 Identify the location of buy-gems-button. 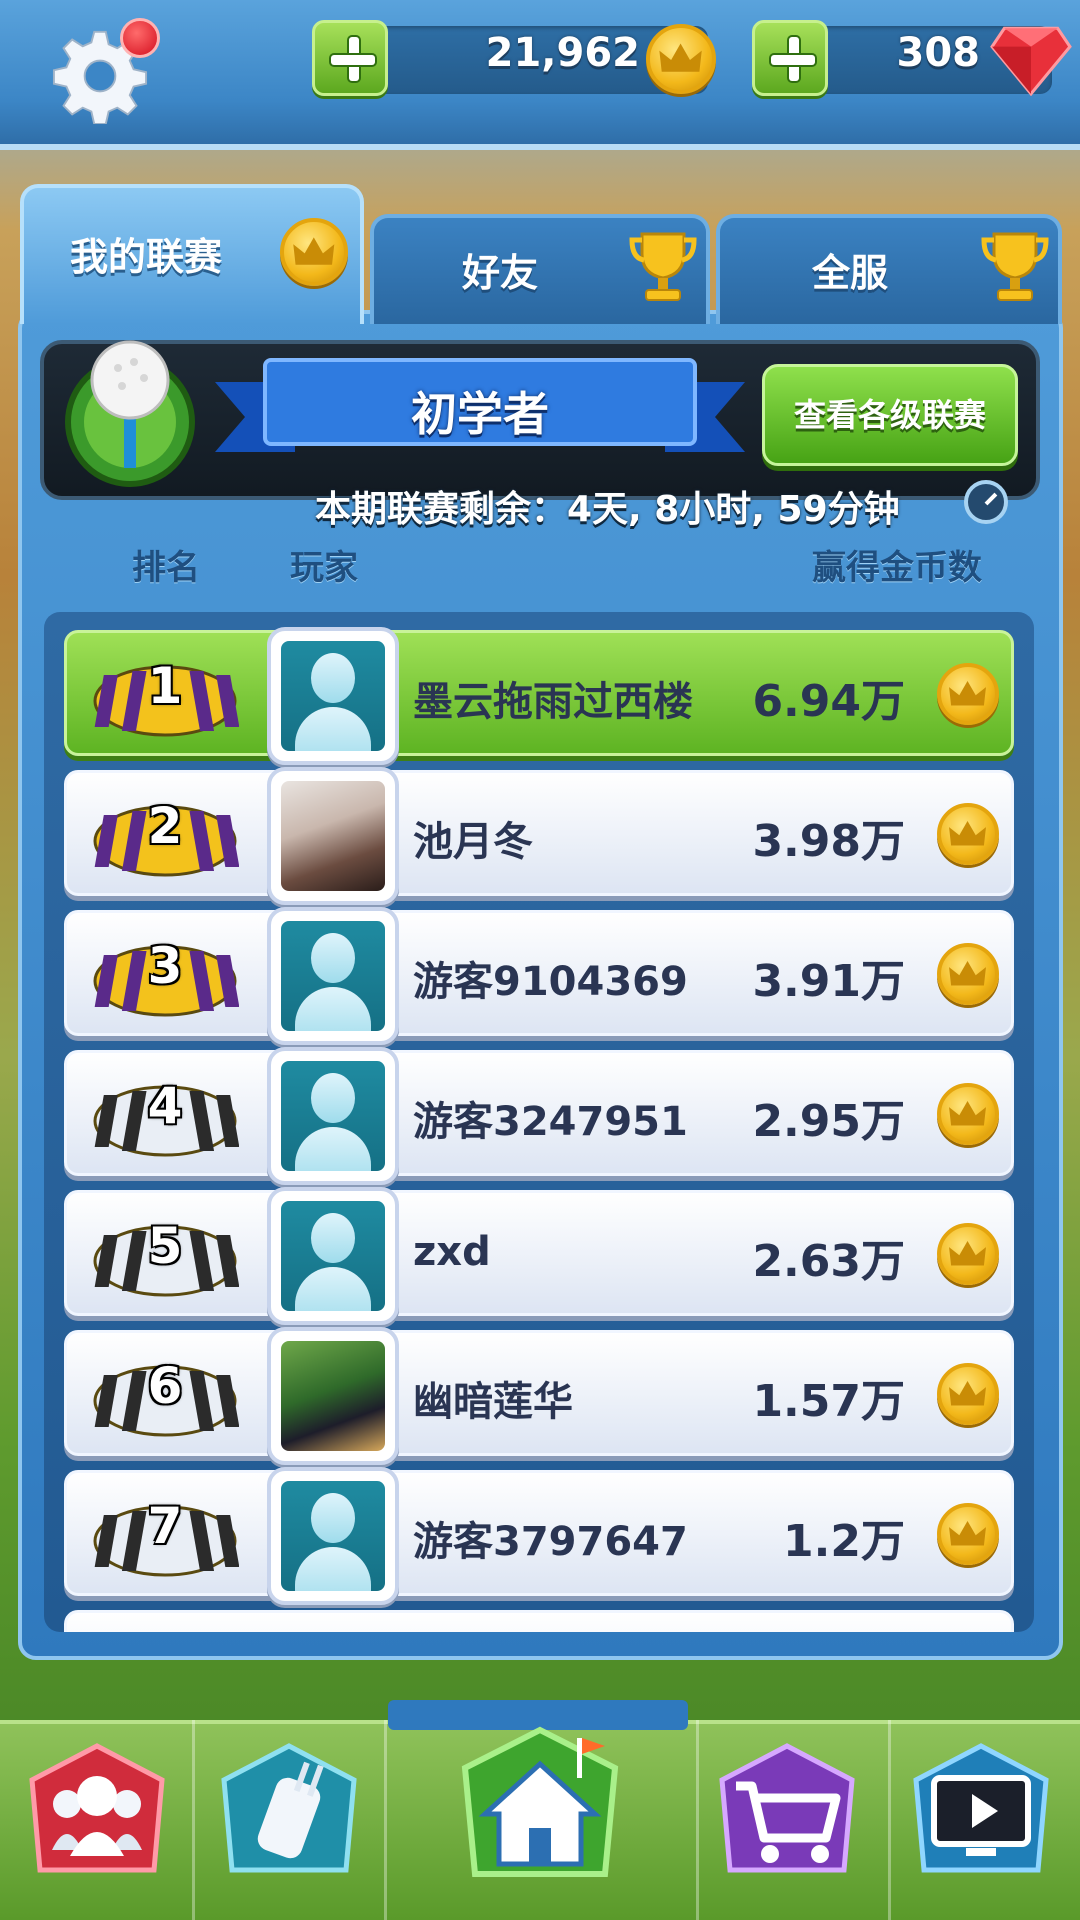
(790, 58).